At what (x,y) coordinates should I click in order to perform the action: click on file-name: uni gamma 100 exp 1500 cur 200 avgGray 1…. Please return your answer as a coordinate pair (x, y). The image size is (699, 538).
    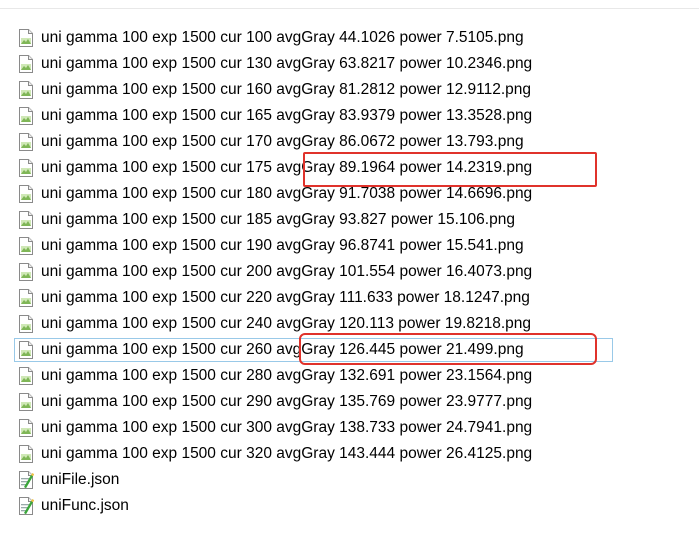
    Looking at the image, I should click on (287, 271).